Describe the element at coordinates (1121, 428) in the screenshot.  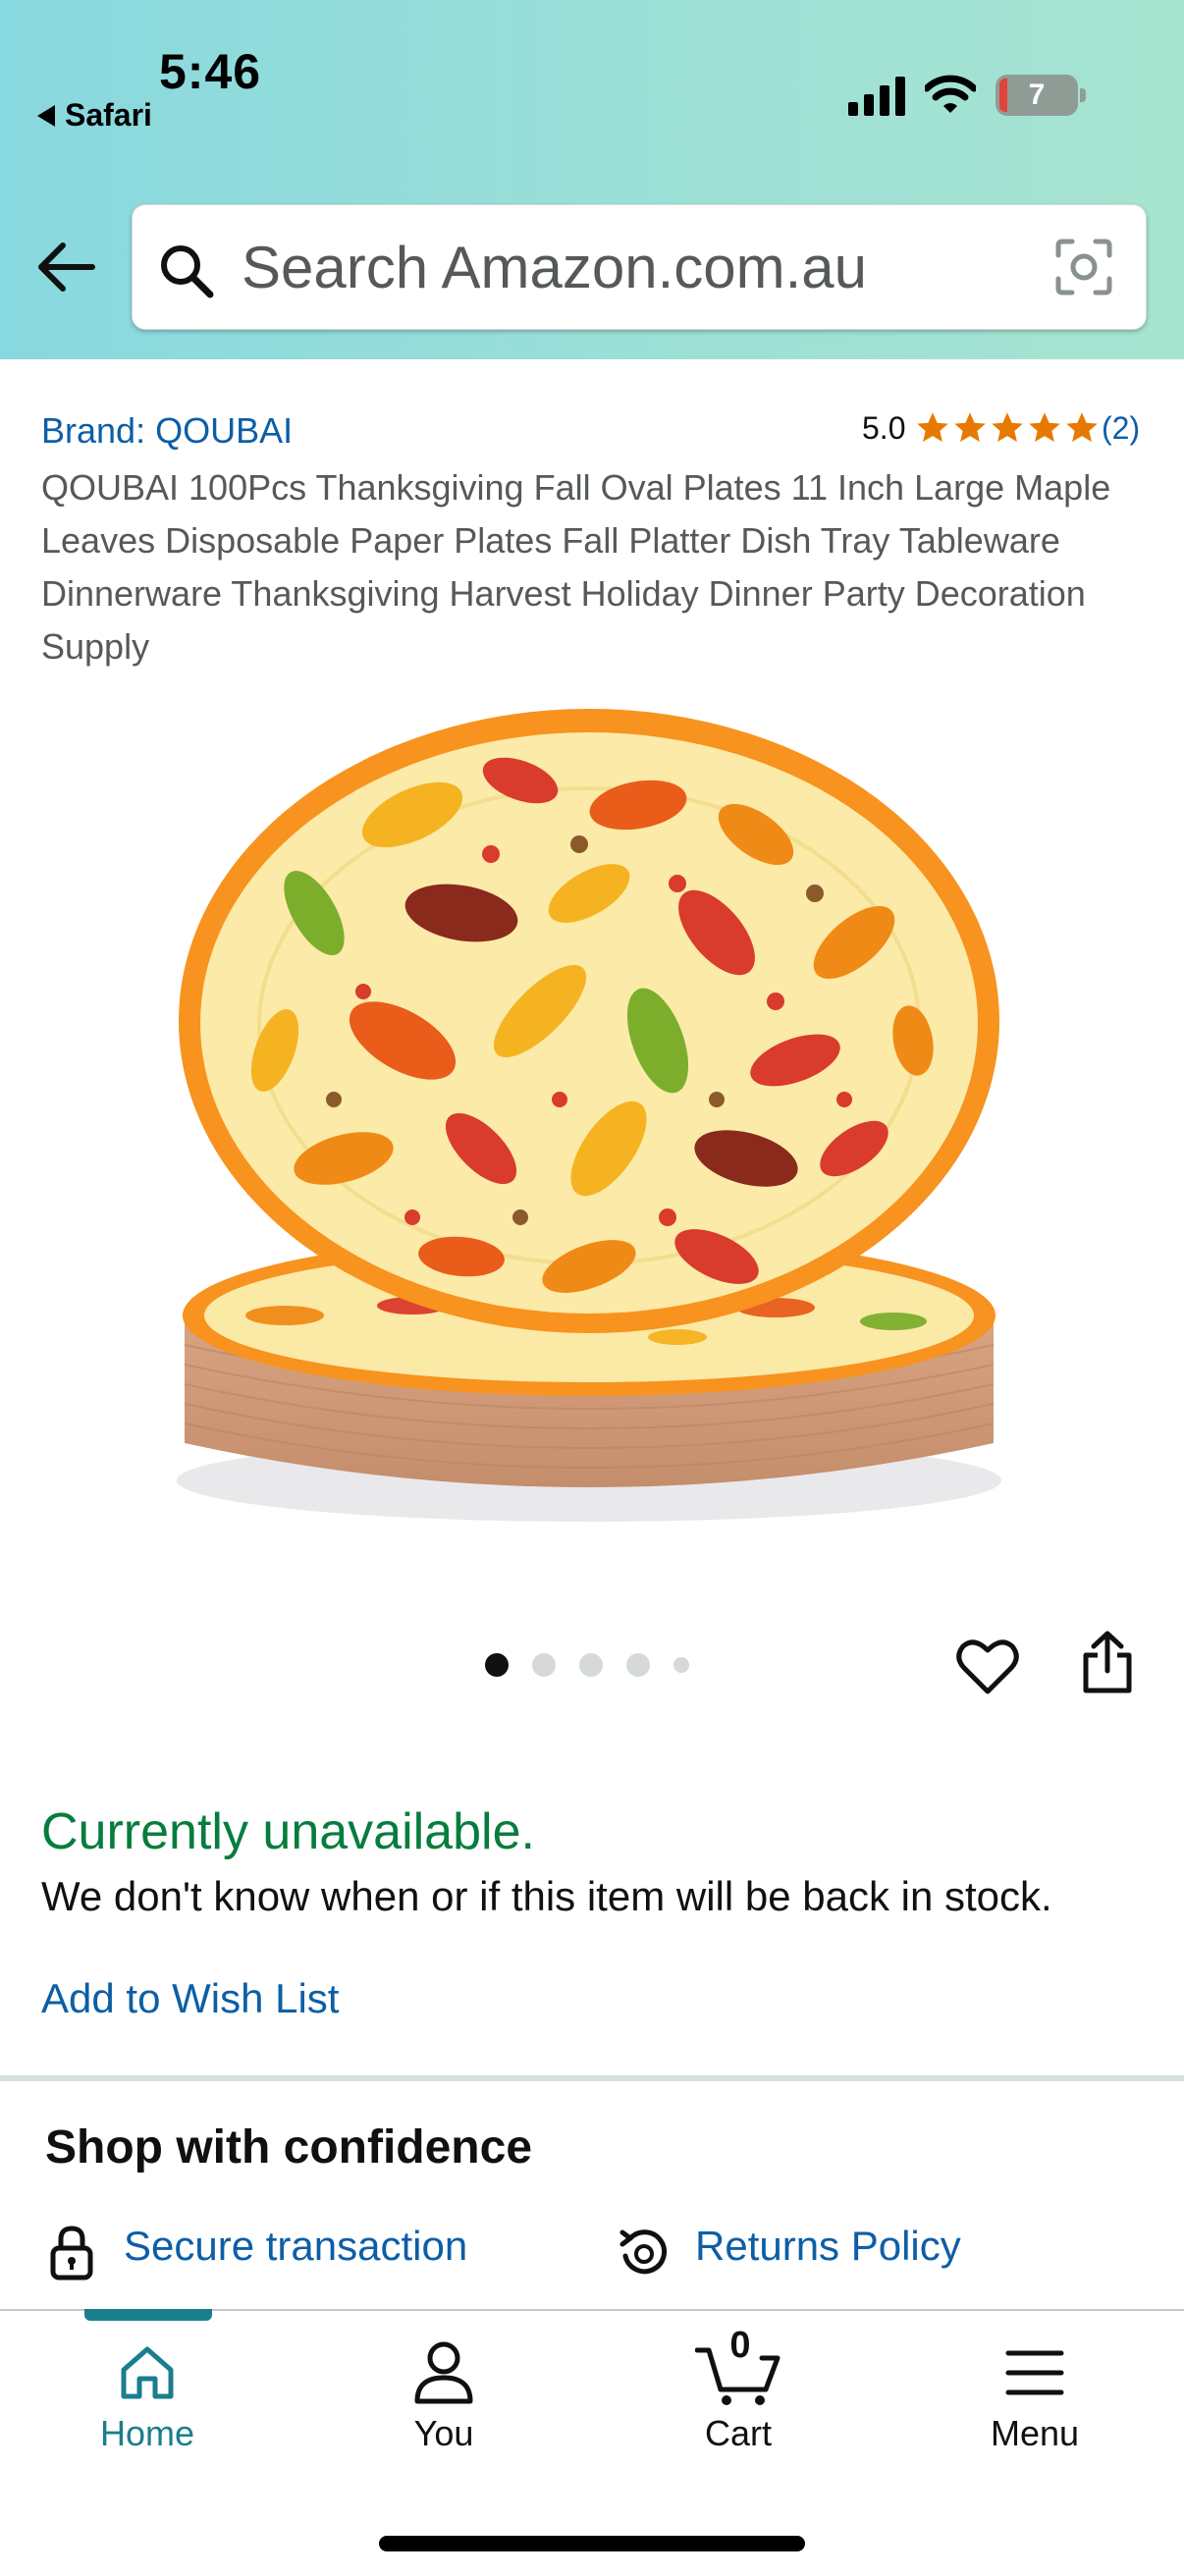
I see `rating-count-link: (2)` at that location.